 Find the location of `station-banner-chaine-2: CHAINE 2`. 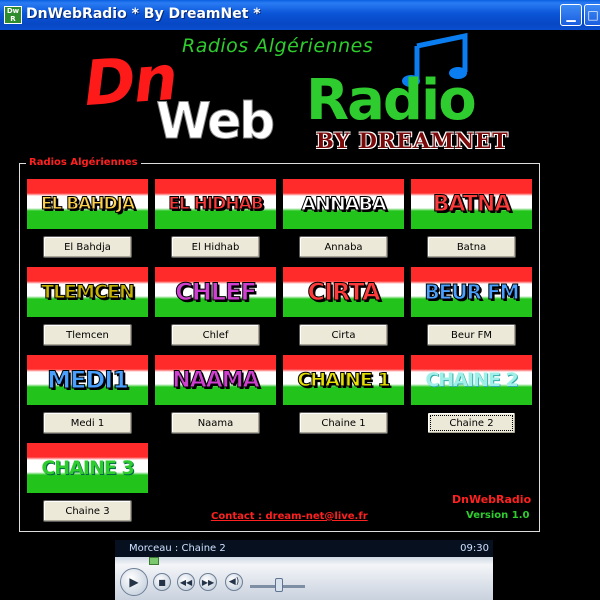

station-banner-chaine-2: CHAINE 2 is located at coordinates (471, 380).